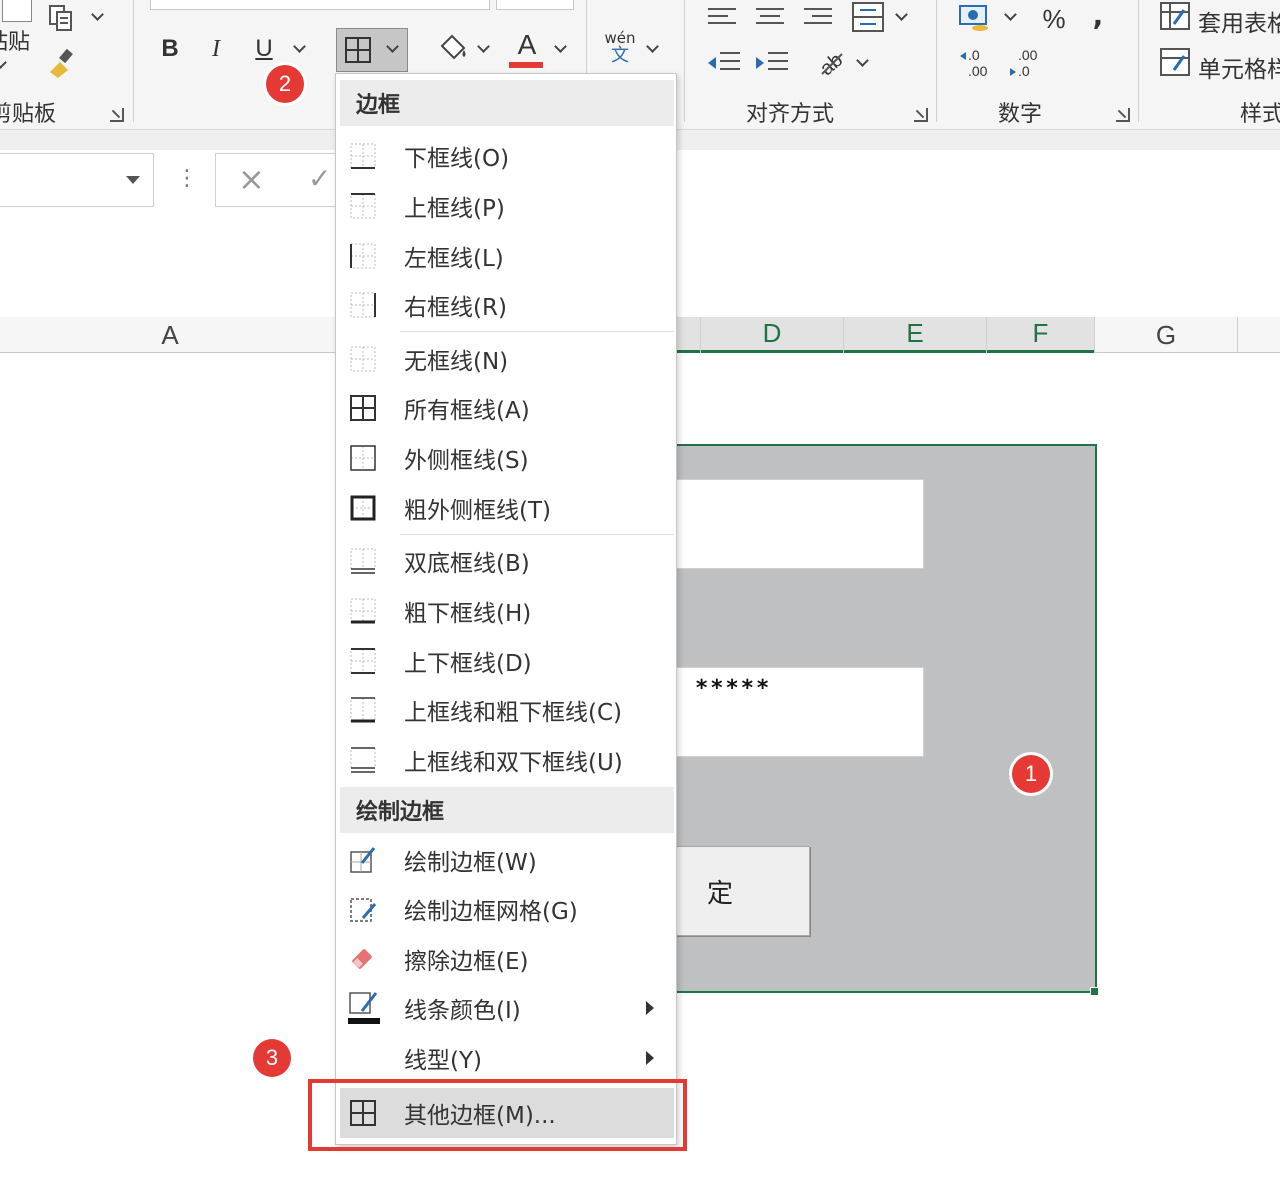 The height and width of the screenshot is (1198, 1280). Describe the element at coordinates (770, 17) in the screenshot. I see `align-middle-icon` at that location.